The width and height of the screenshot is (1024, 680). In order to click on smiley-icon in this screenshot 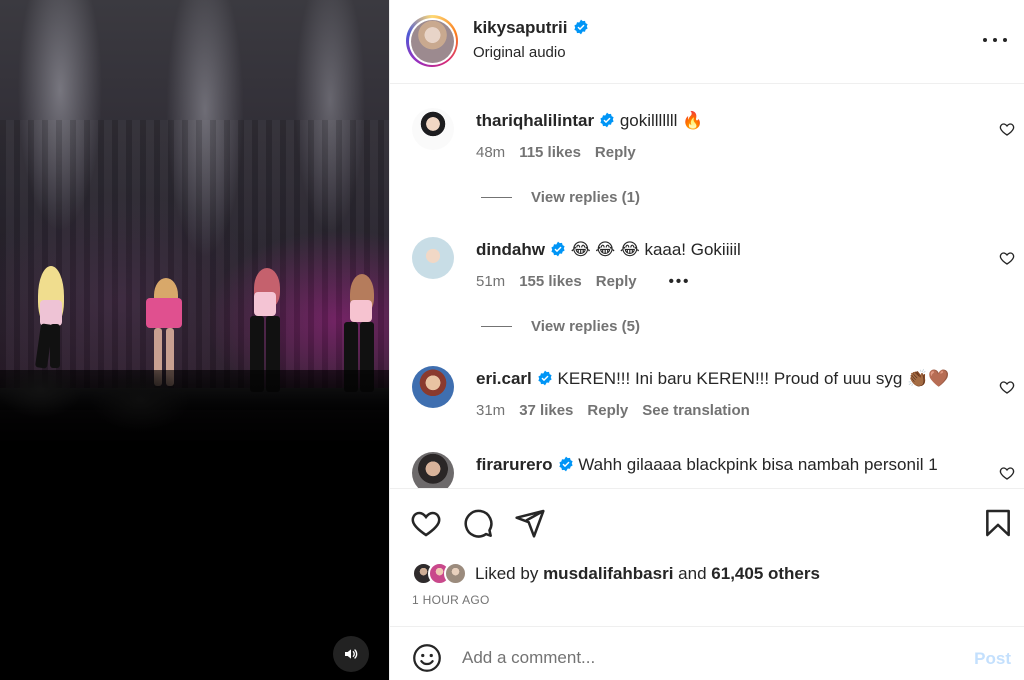, I will do `click(427, 658)`.